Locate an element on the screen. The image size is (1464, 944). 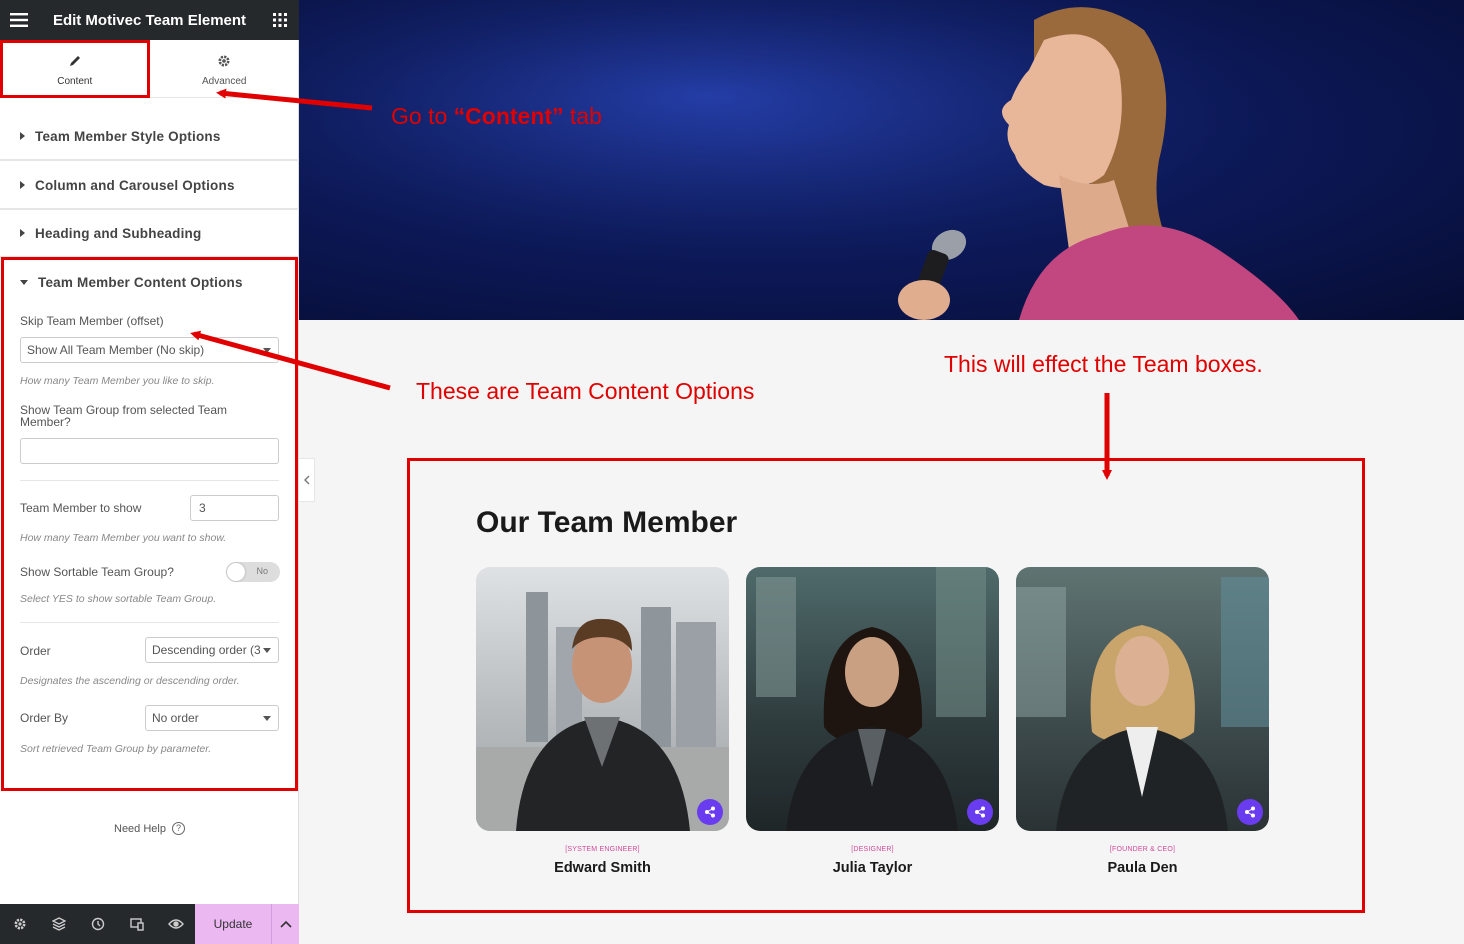
annotation-text: tab is located at coordinates (582, 116).